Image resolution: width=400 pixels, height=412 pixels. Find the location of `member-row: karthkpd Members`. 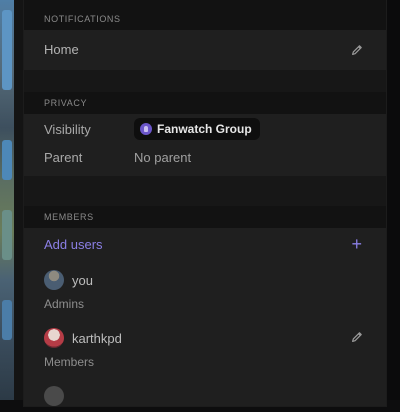

member-row: karthkpd Members is located at coordinates (205, 350).